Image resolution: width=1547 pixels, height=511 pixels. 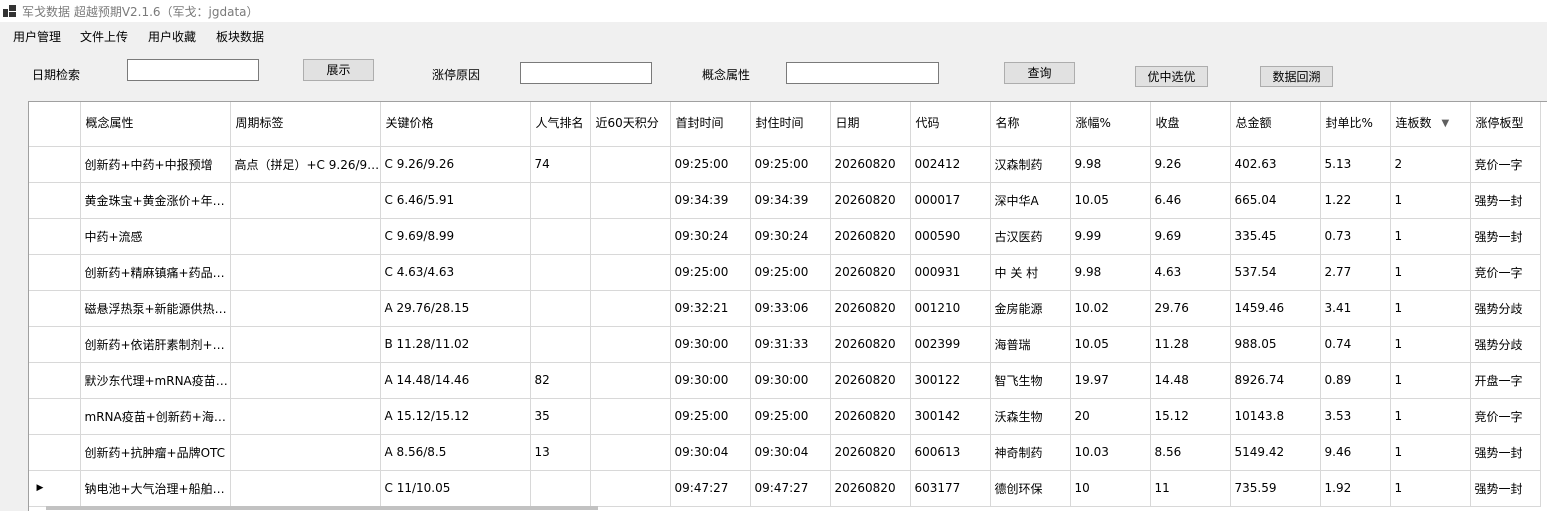 I want to click on table-cell: 5149.42, so click(x=1275, y=452).